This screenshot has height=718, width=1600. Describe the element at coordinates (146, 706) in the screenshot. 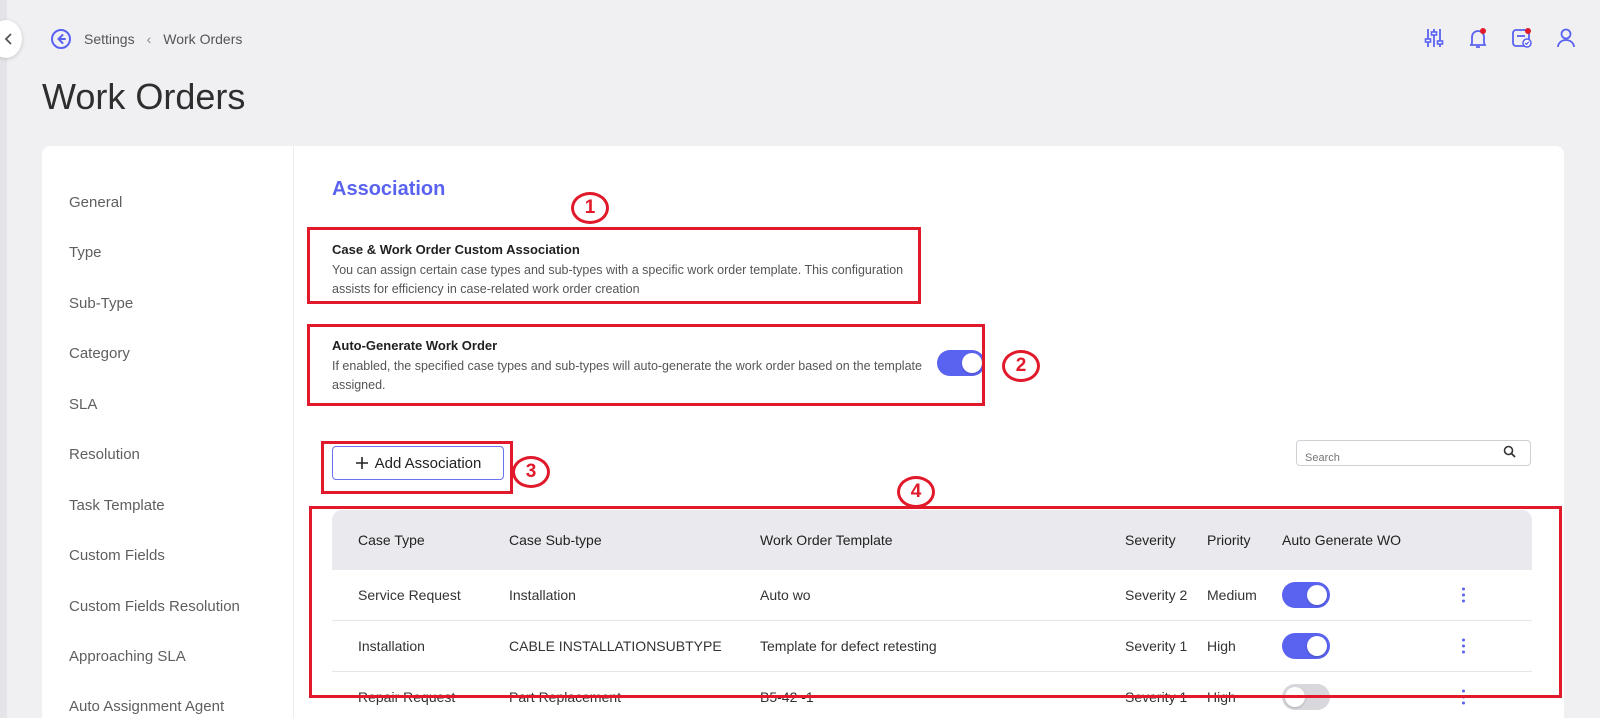

I see `sidebar-item-auto-assignment-agent: Auto Assignment Agent` at that location.